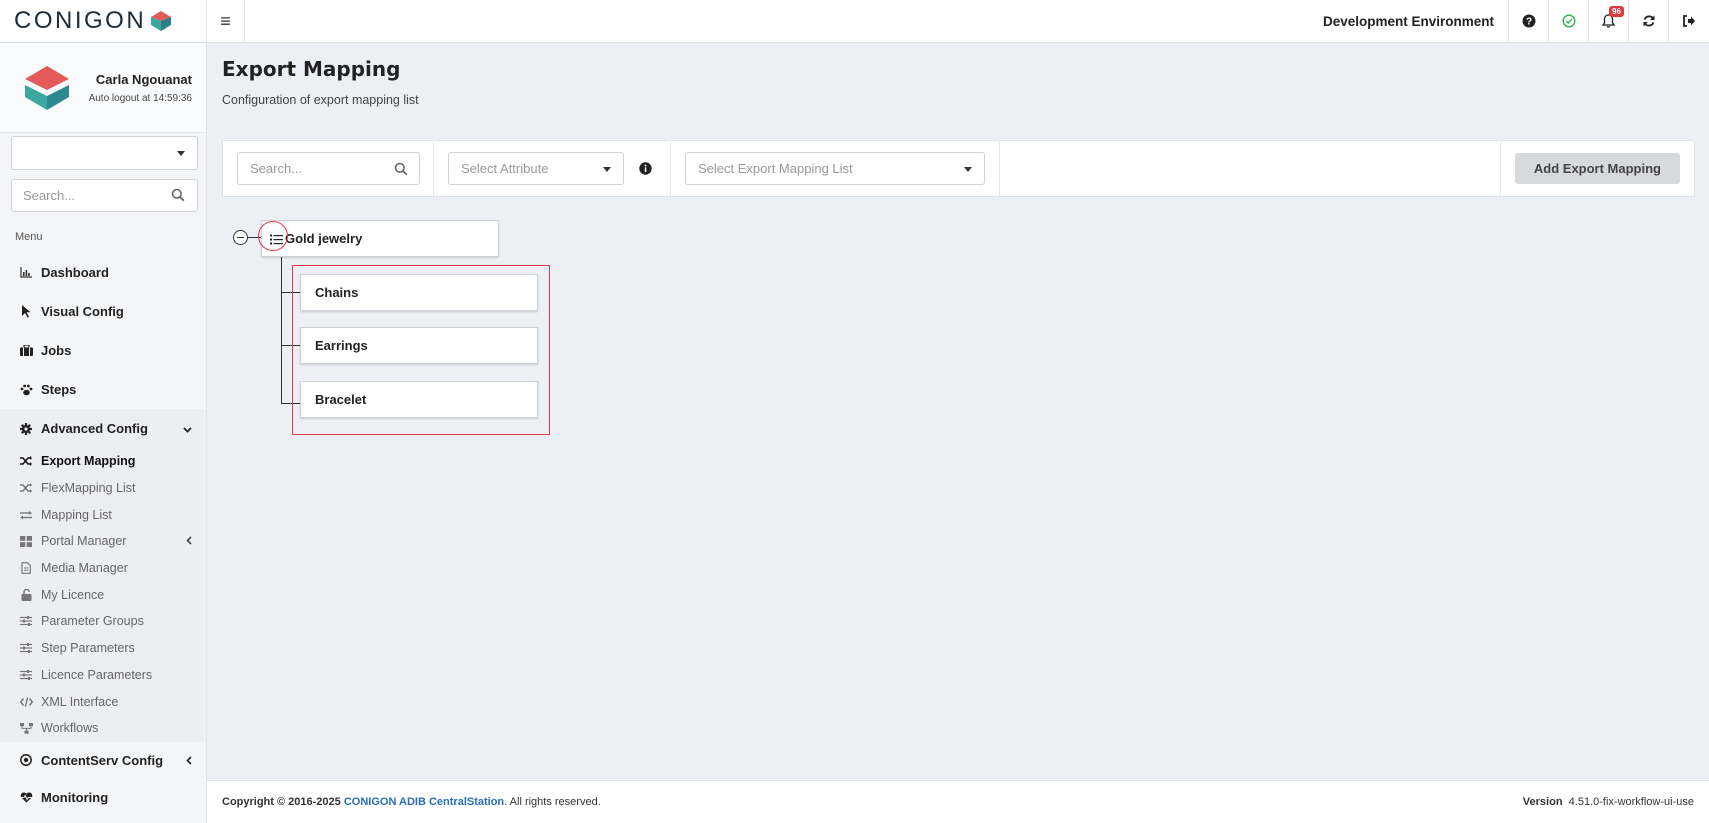 The height and width of the screenshot is (823, 1709). I want to click on cursor-icon, so click(26, 311).